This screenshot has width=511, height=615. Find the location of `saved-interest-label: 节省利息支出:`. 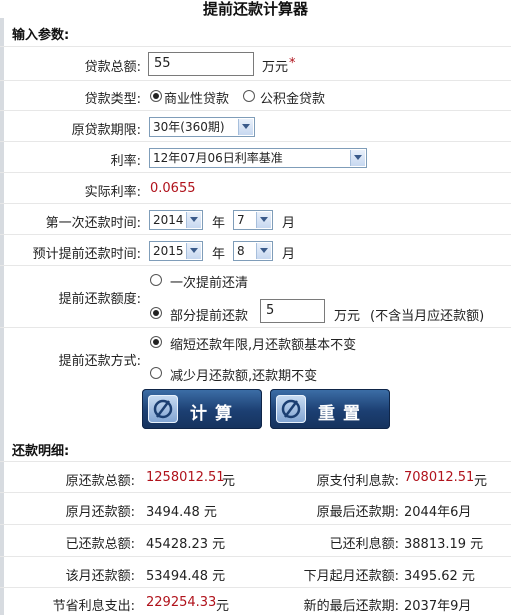

saved-interest-label: 节省利息支出: is located at coordinates (93, 606).